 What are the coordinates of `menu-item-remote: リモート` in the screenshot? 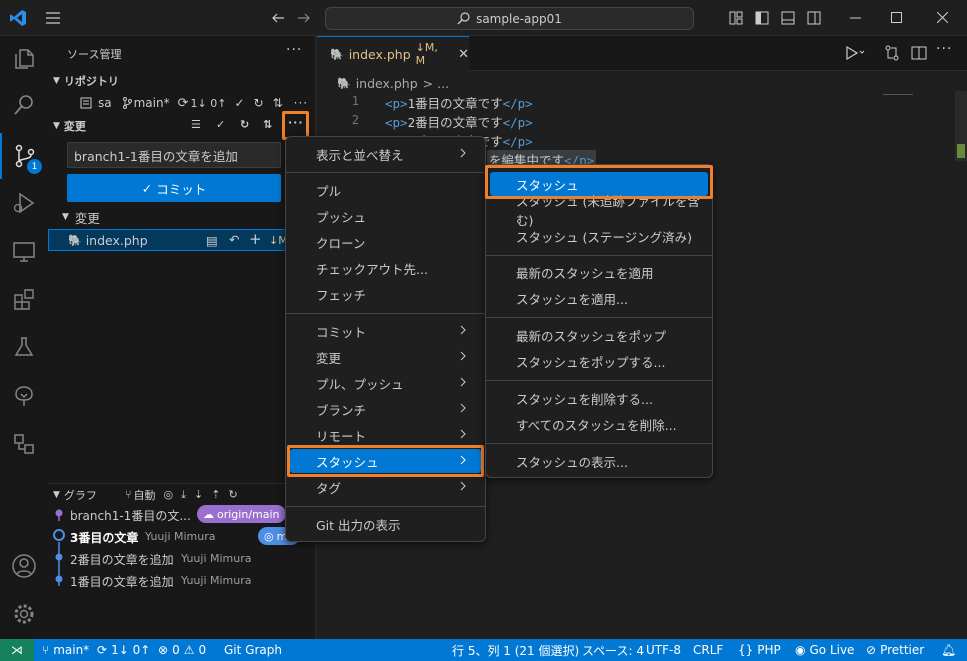 It's located at (385, 435).